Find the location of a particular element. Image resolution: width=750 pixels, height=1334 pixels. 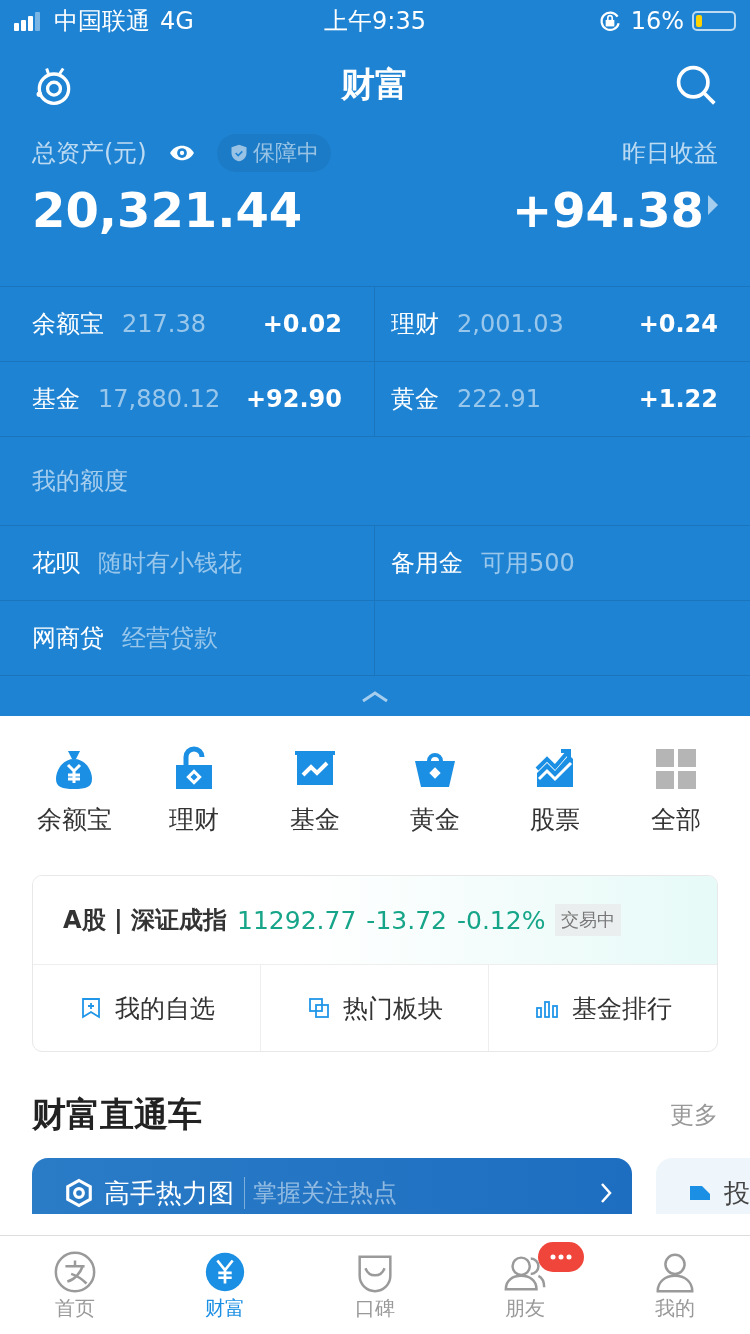

holding-name: 黄金 is located at coordinates (415, 399).